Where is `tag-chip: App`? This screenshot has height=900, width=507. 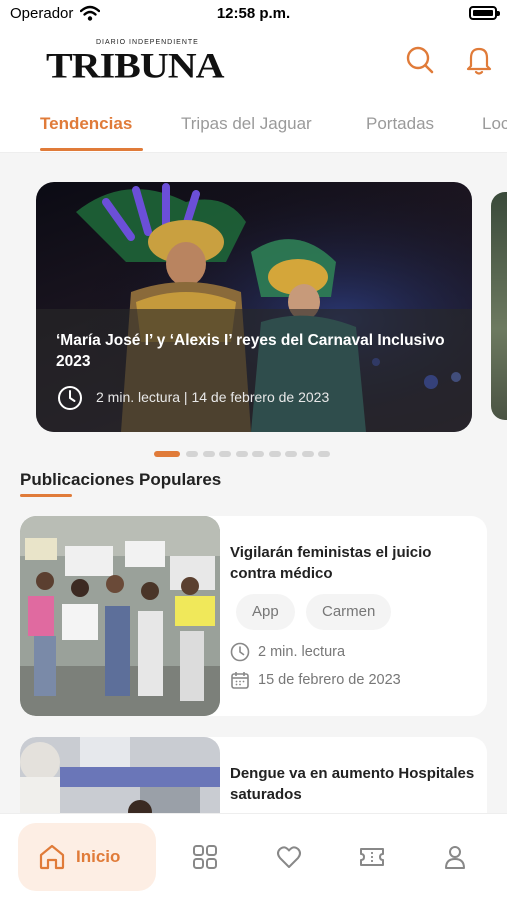 tag-chip: App is located at coordinates (265, 612).